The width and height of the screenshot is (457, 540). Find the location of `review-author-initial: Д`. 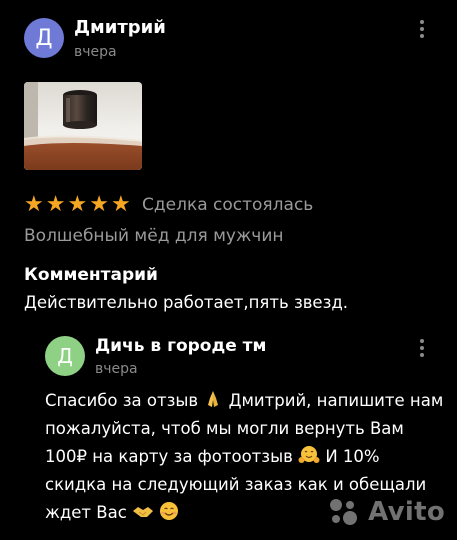

review-author-initial: Д is located at coordinates (44, 38).